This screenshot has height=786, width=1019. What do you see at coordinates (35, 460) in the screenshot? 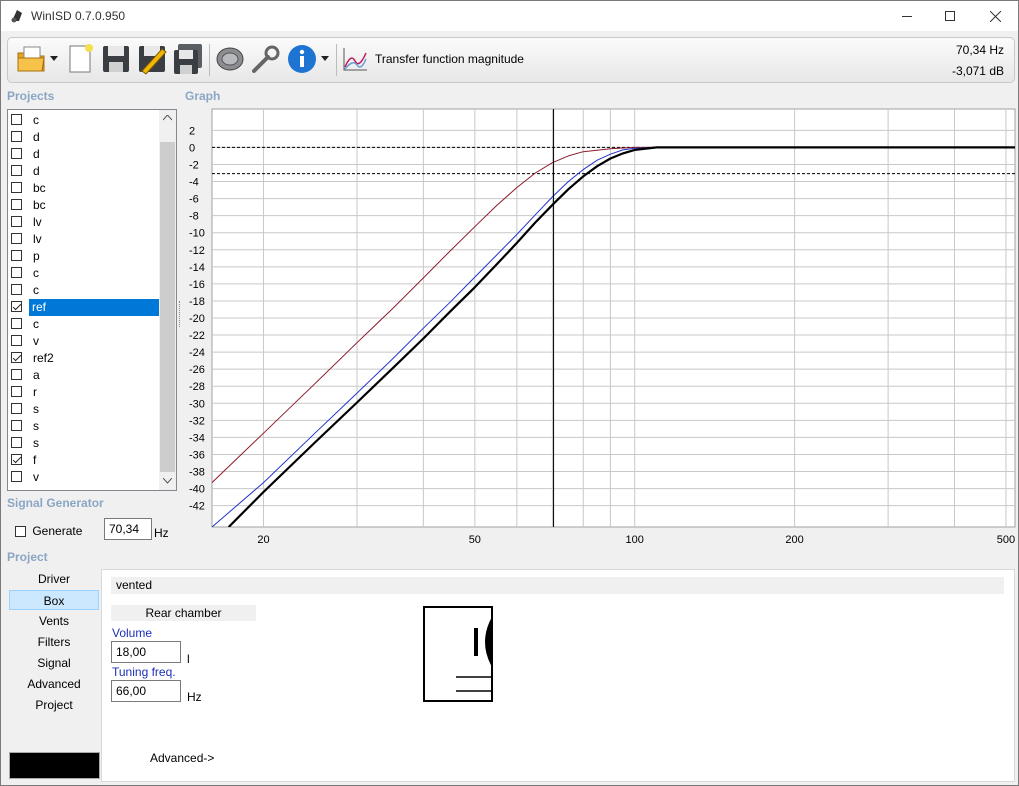
I see `project-name: f` at bounding box center [35, 460].